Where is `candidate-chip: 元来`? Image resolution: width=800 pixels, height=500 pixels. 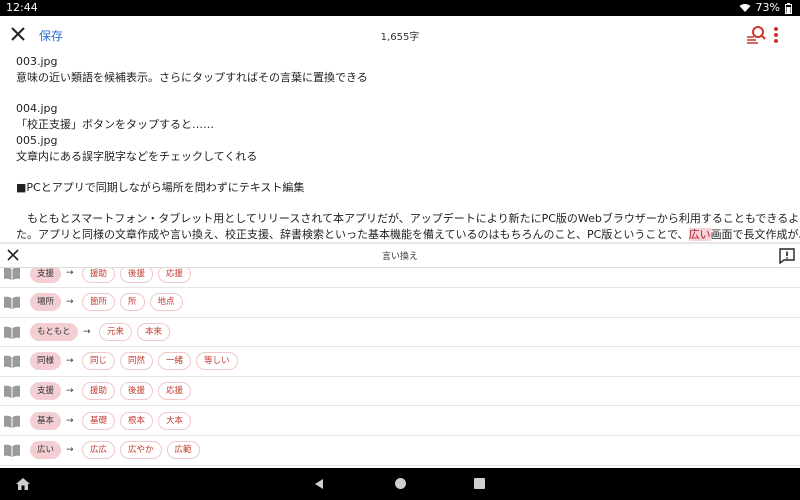 candidate-chip: 元来 is located at coordinates (116, 331).